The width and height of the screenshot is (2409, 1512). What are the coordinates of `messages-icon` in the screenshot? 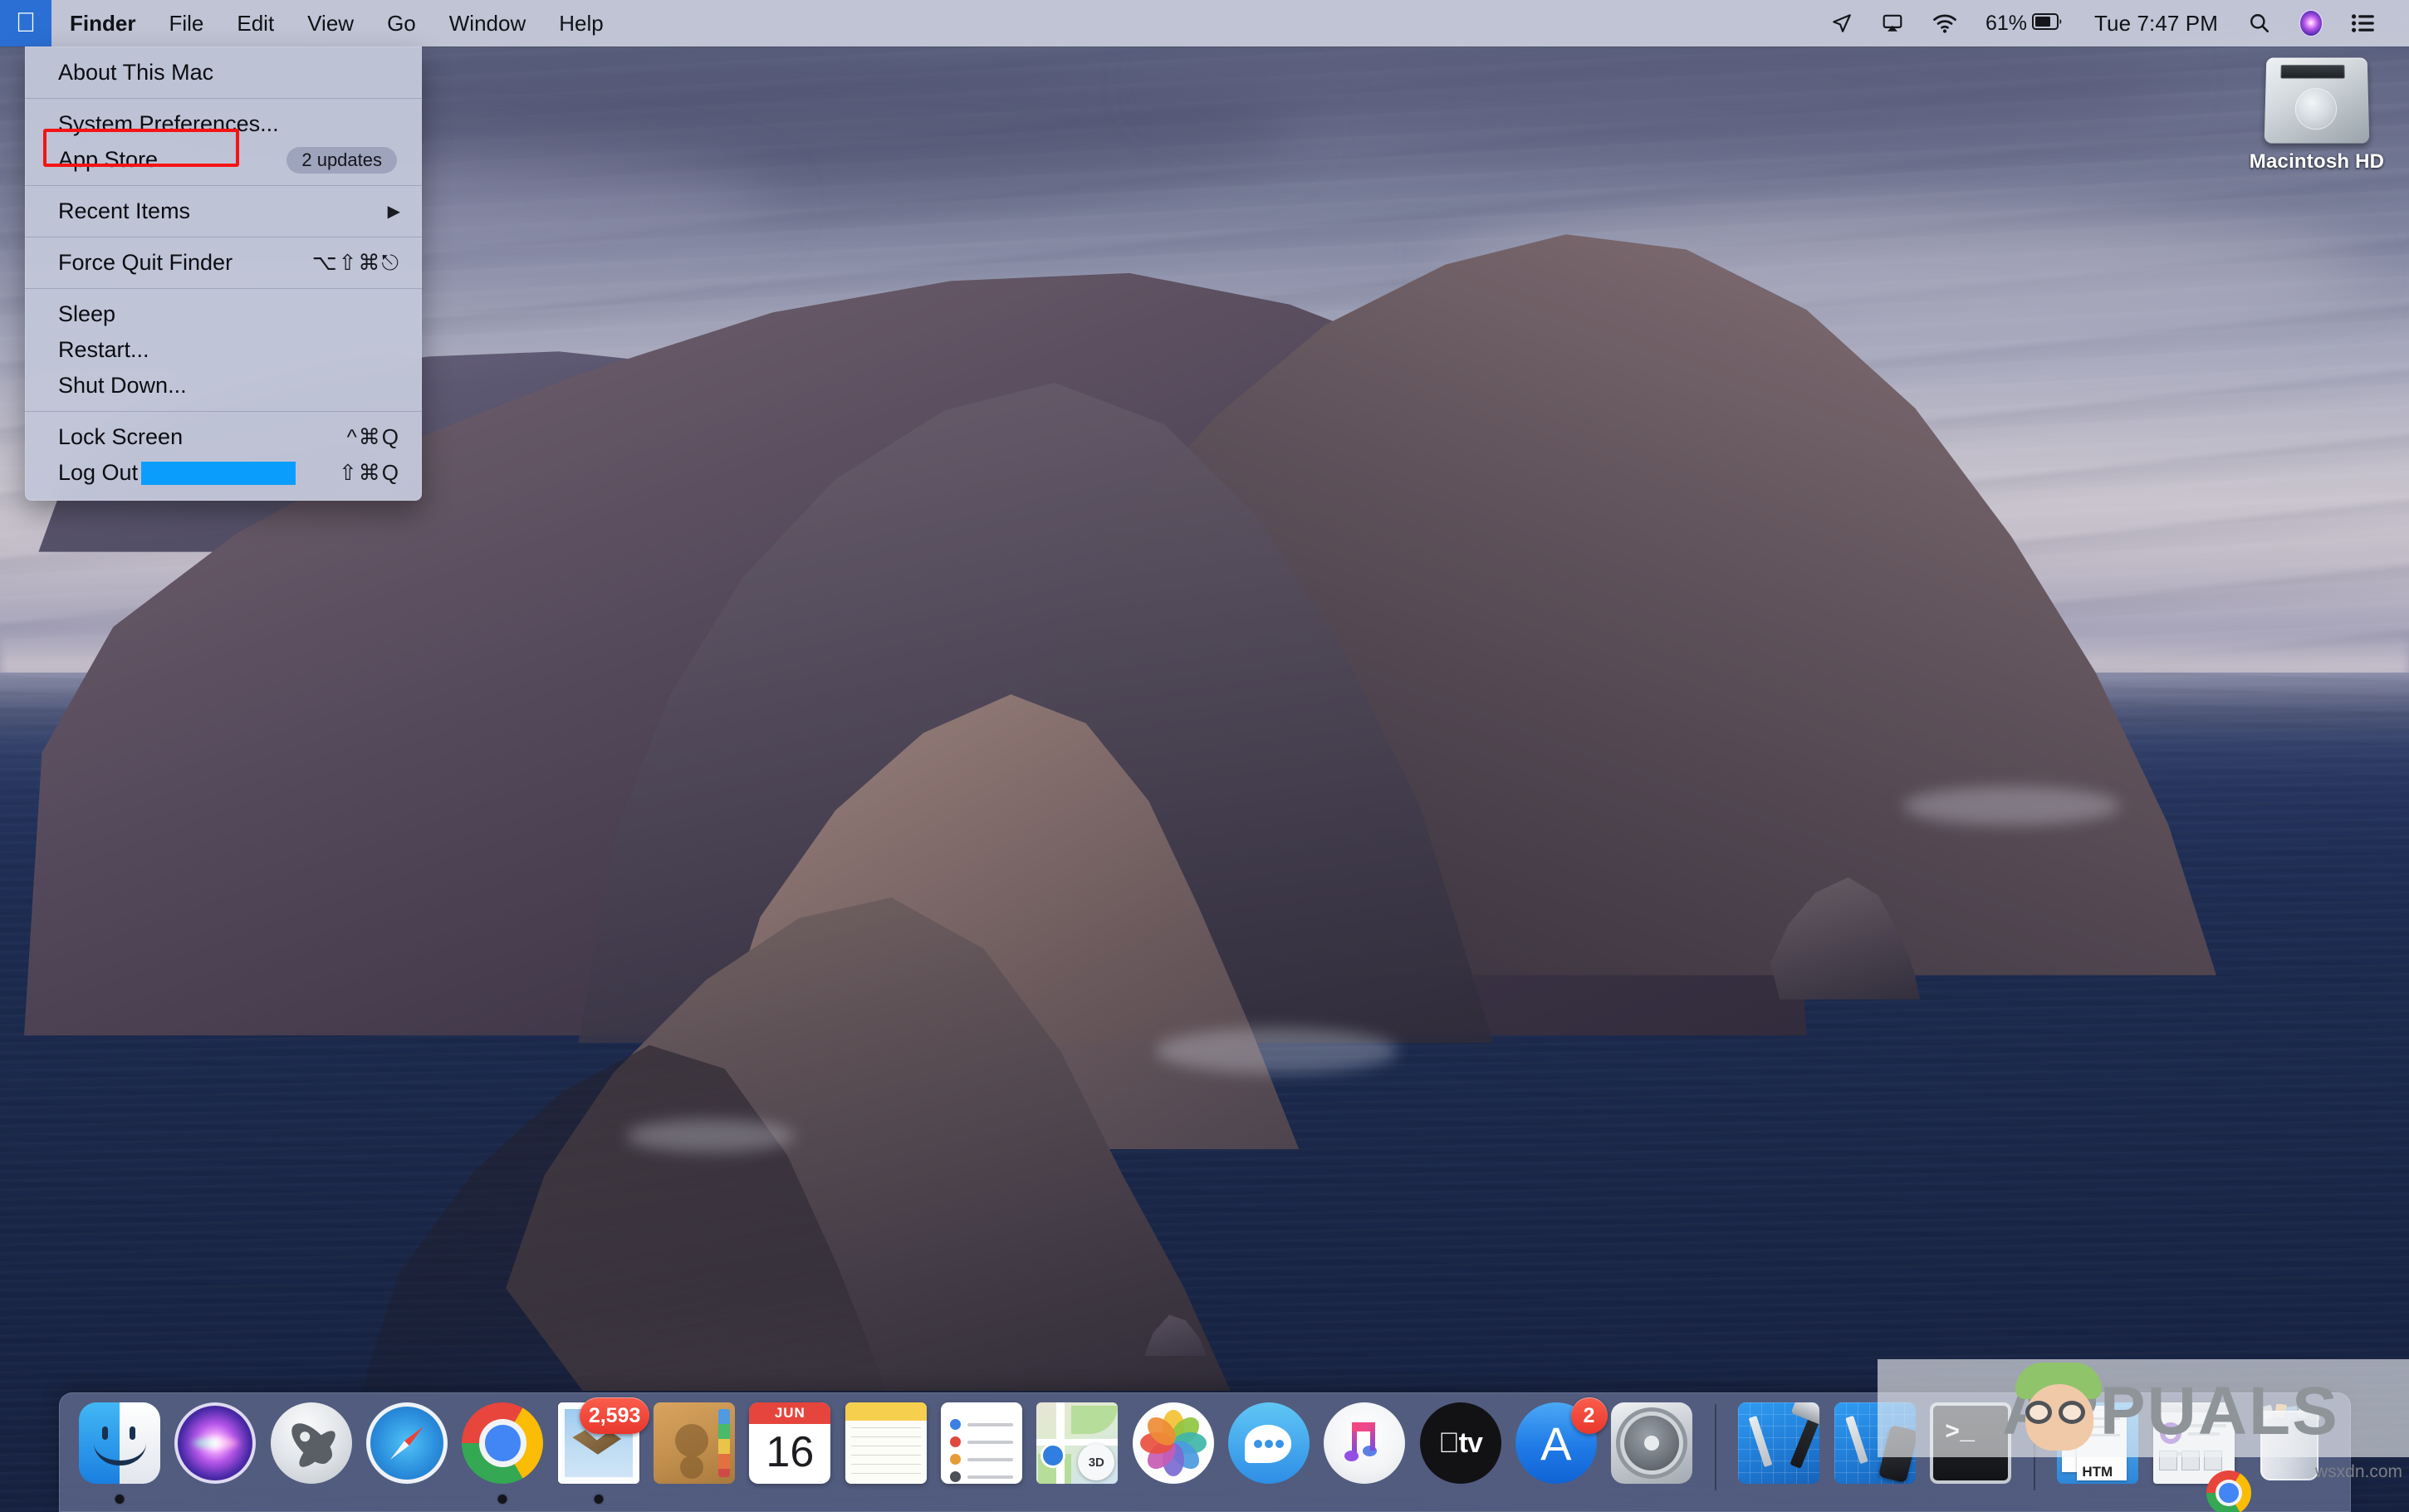 It's located at (1268, 1443).